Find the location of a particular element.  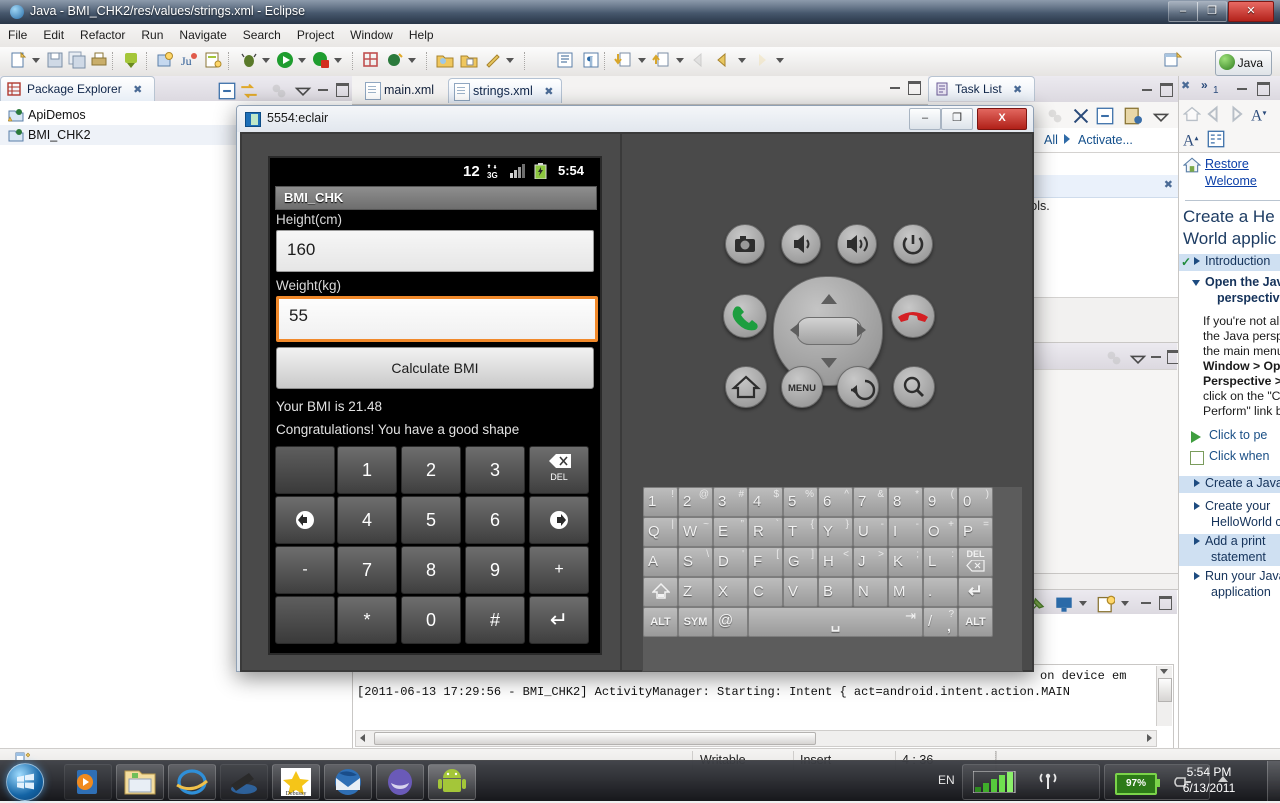

maximize-task-list-button is located at coordinates (1167, 89).